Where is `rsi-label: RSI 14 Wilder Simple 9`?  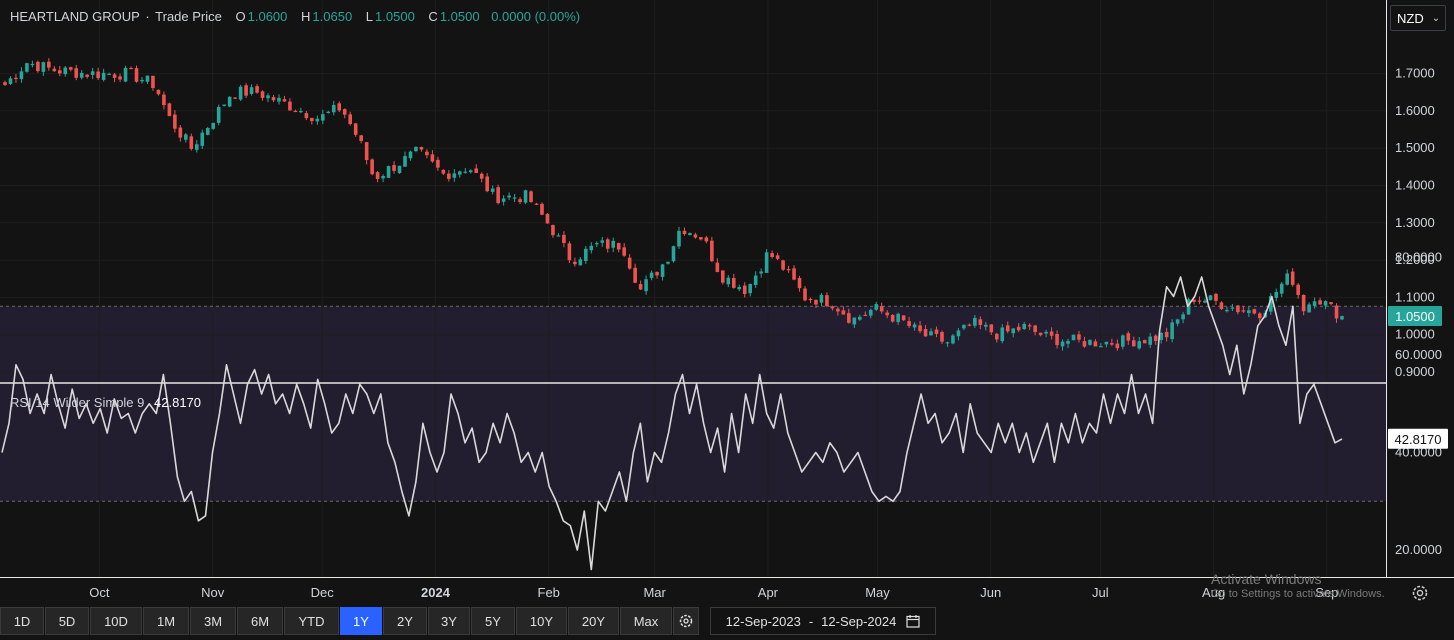 rsi-label: RSI 14 Wilder Simple 9 is located at coordinates (77, 402).